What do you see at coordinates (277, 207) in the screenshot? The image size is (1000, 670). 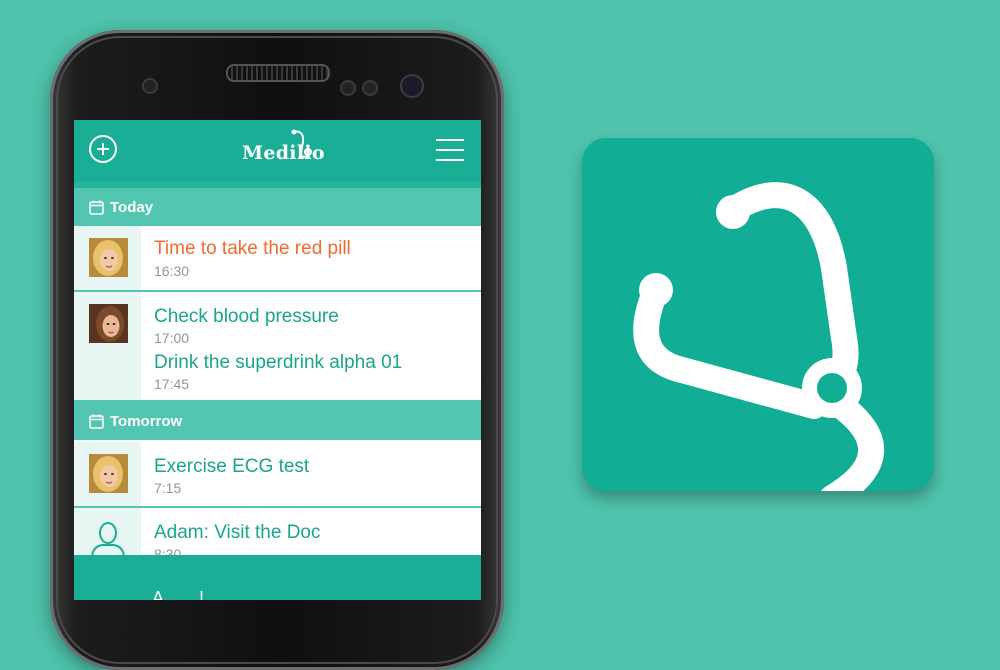 I see `section-today: Today` at bounding box center [277, 207].